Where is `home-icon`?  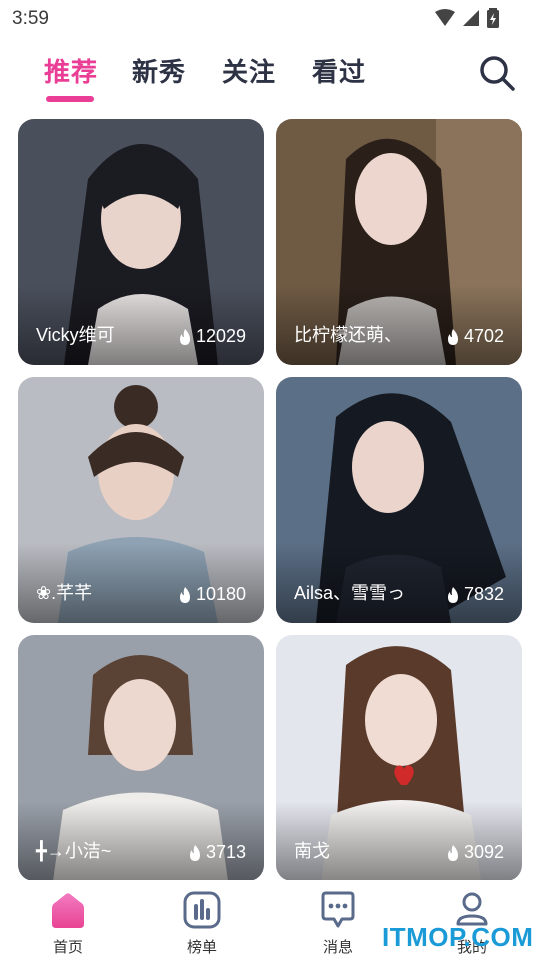
home-icon is located at coordinates (68, 910).